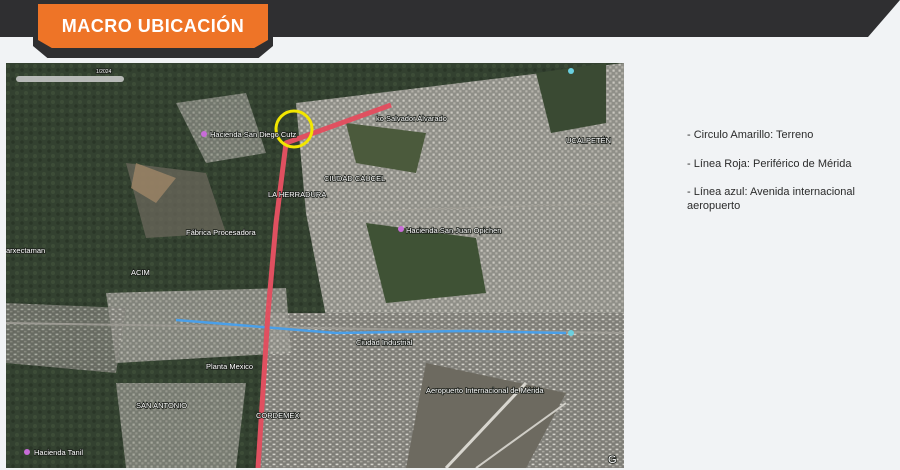 The width and height of the screenshot is (900, 470). I want to click on label-aeropuerto: Aeropuerto Internacional de Mérida, so click(485, 390).